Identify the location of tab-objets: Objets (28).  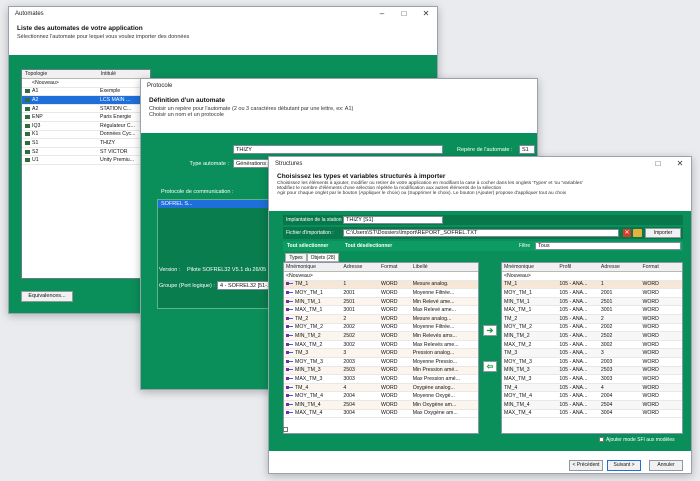
(323, 257).